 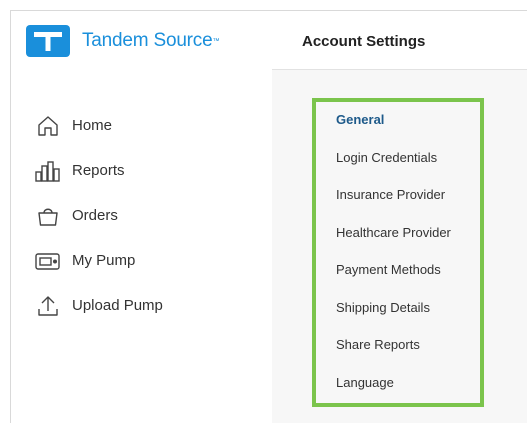 I want to click on sidebar-item-home: Home, so click(x=99, y=125).